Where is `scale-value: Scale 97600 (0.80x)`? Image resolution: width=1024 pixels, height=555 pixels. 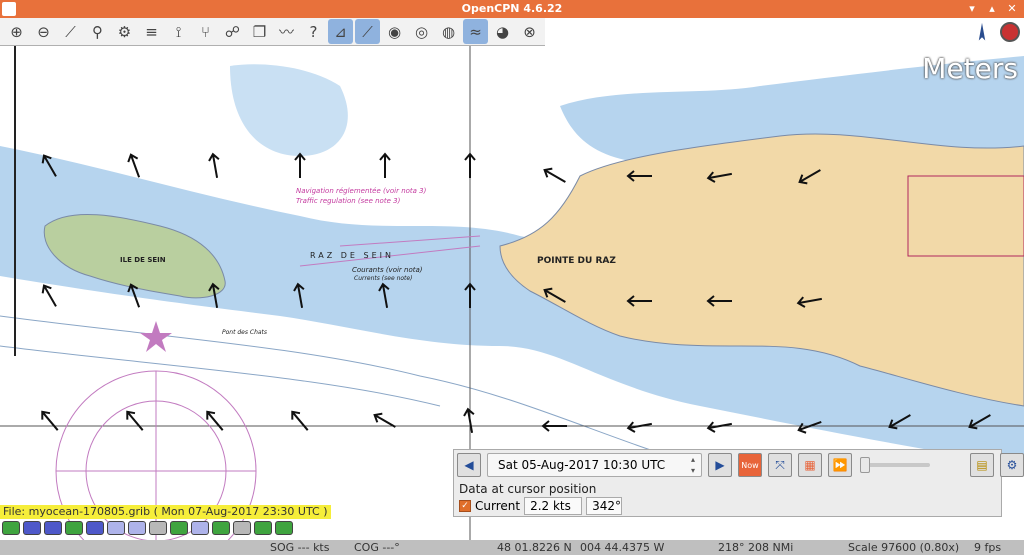 scale-value: Scale 97600 (0.80x) is located at coordinates (904, 547).